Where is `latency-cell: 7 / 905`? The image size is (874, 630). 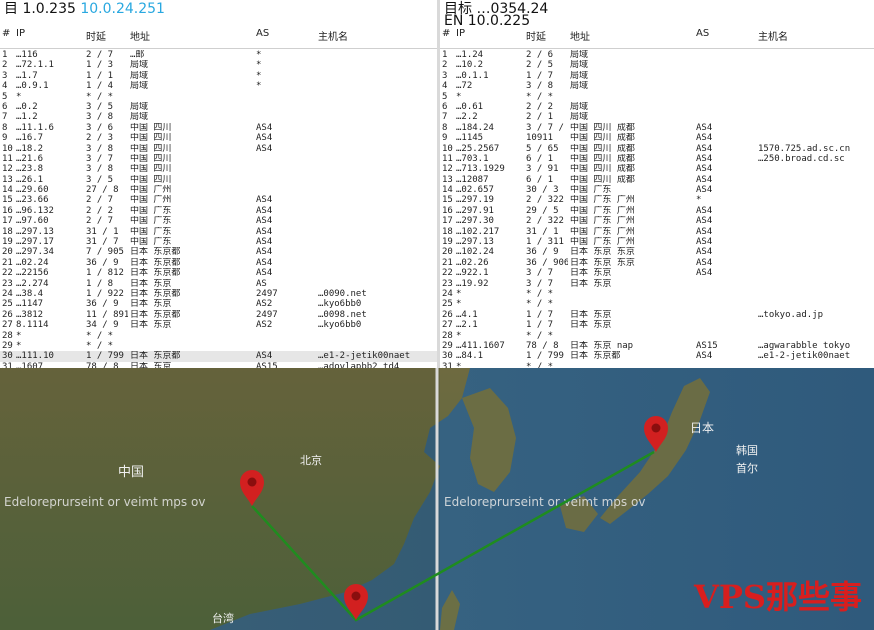 latency-cell: 7 / 905 is located at coordinates (105, 252).